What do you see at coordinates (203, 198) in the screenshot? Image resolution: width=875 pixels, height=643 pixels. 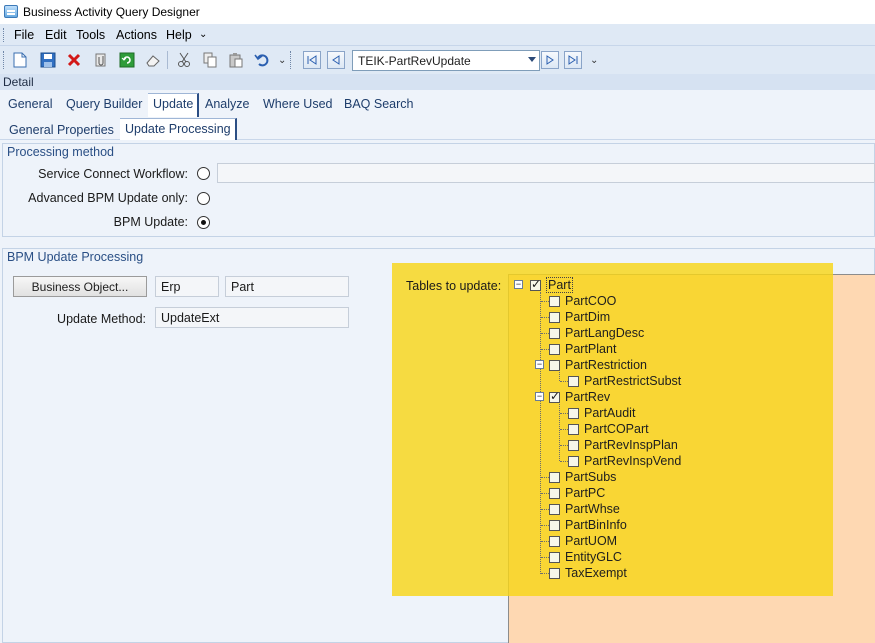 I see `advanced-bpm-radio` at bounding box center [203, 198].